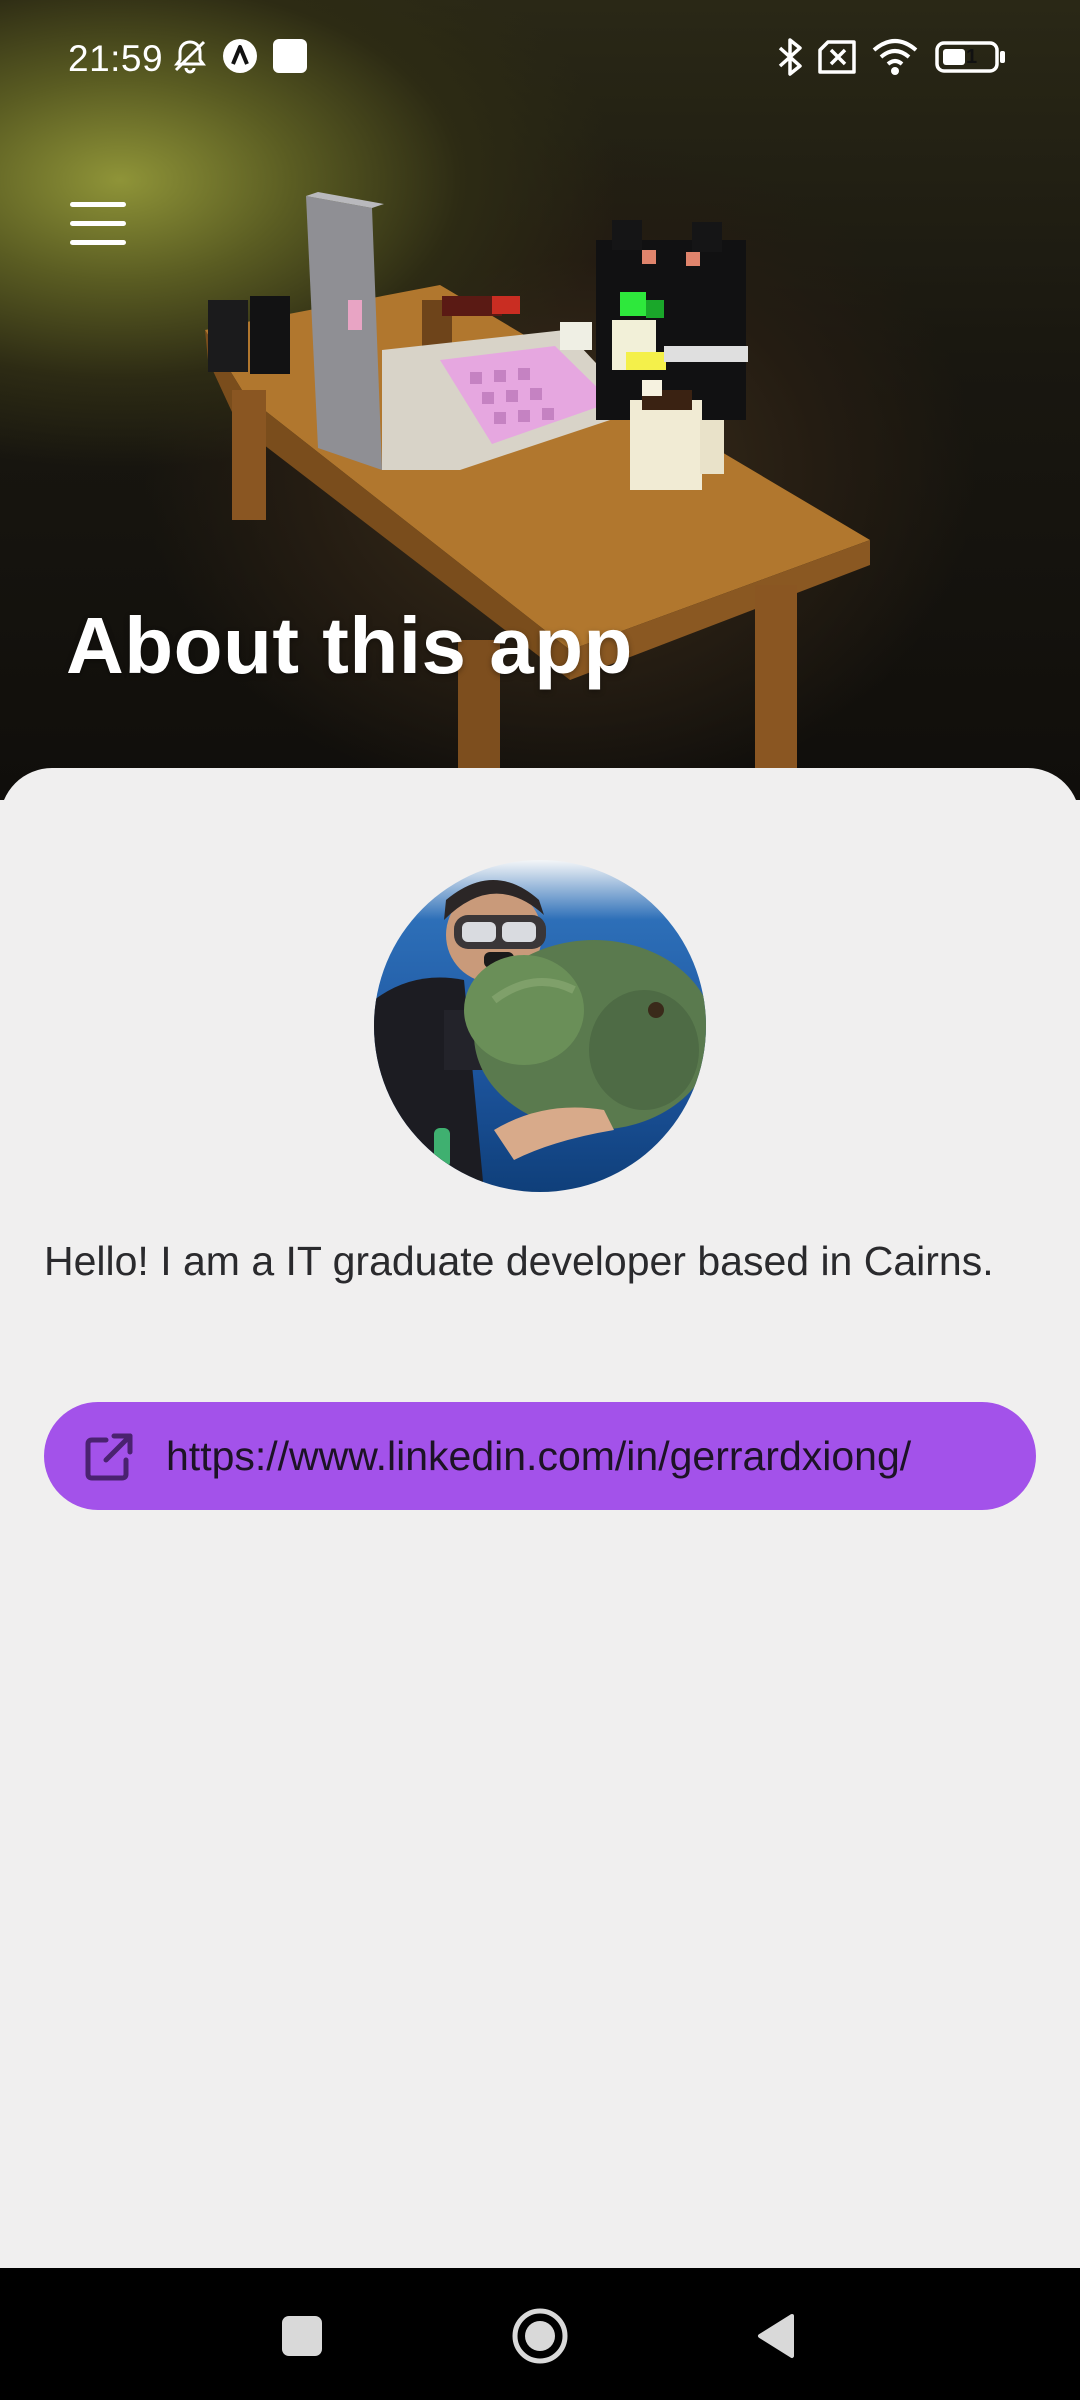 Image resolution: width=1080 pixels, height=2400 pixels. What do you see at coordinates (540, 59) in the screenshot?
I see `status-bar: 21:59 1` at bounding box center [540, 59].